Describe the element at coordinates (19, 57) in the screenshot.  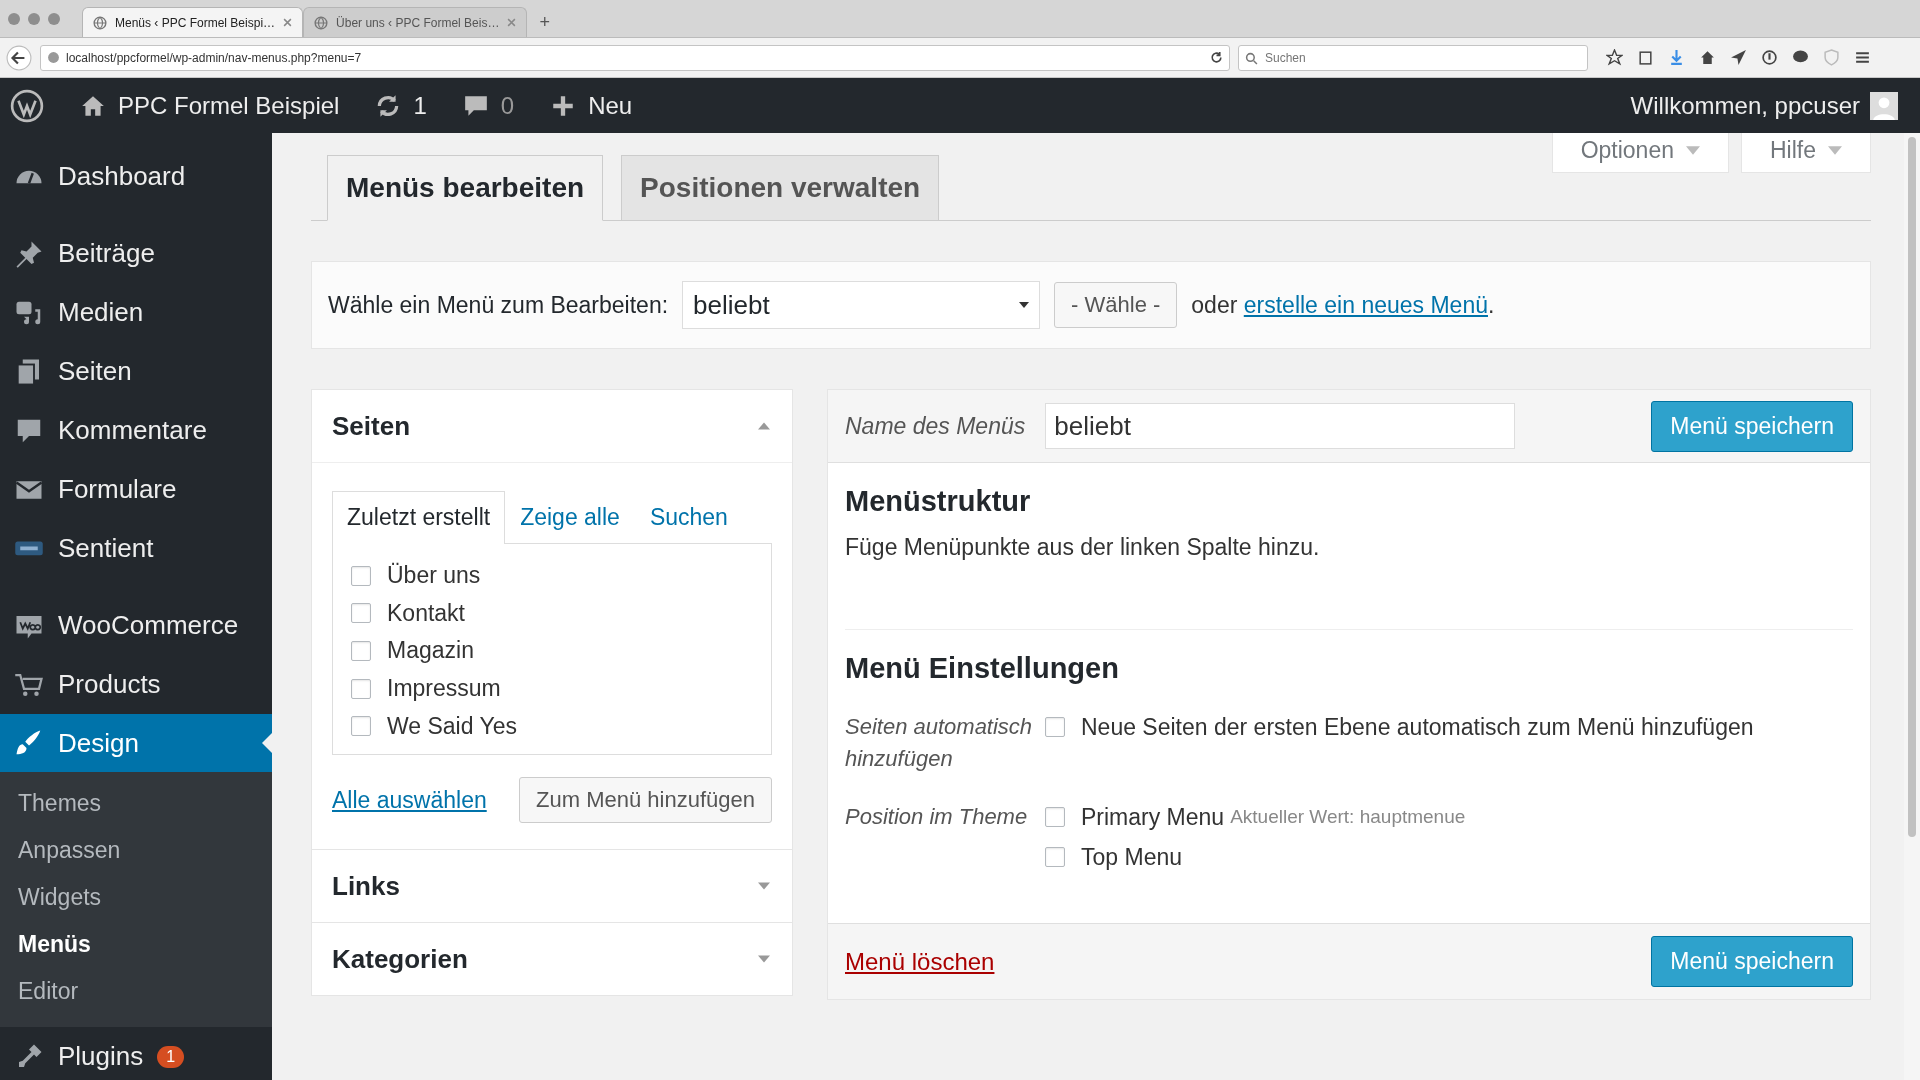
I see `back-icon` at that location.